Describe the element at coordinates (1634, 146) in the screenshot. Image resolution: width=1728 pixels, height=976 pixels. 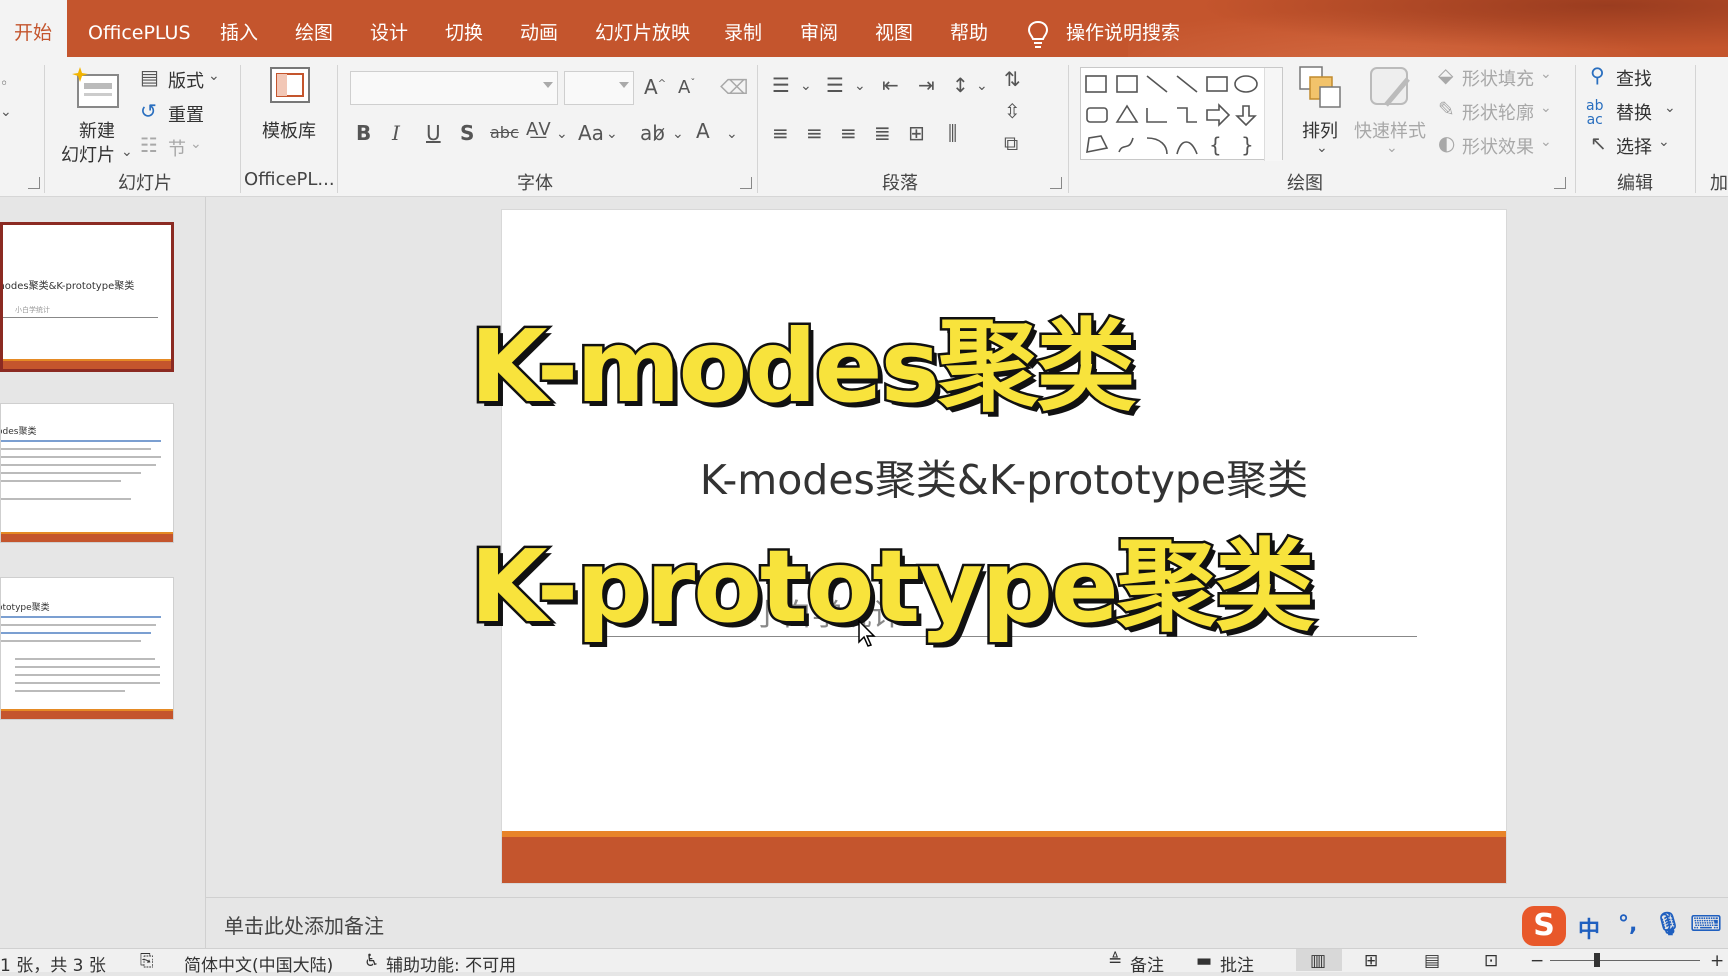
I see `select-button: 选择` at that location.